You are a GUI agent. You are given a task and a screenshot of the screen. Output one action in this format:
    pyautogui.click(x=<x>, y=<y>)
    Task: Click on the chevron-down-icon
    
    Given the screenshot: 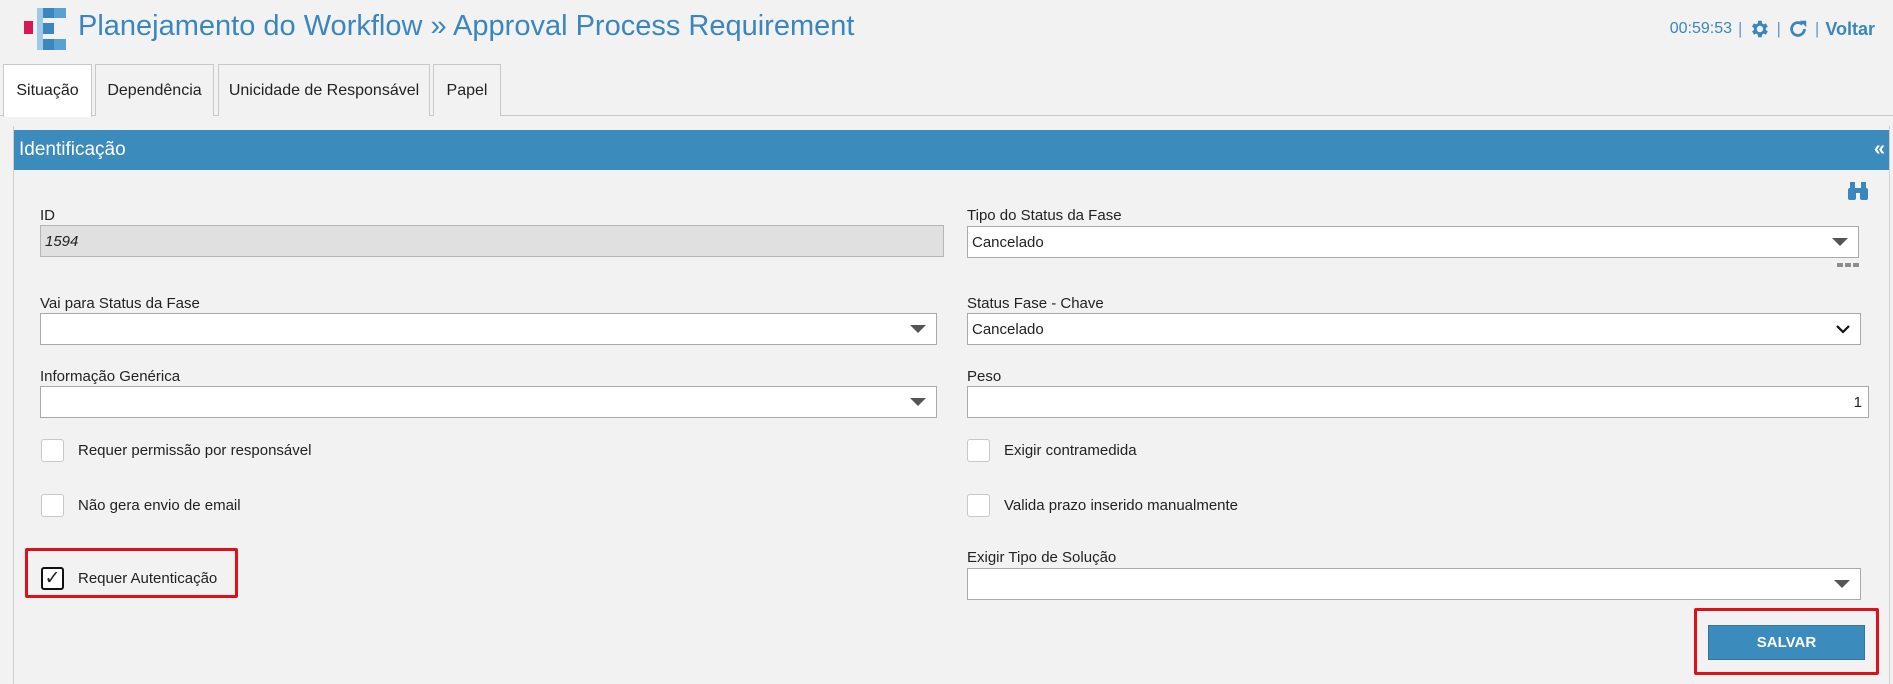 What is the action you would take?
    pyautogui.click(x=1843, y=329)
    